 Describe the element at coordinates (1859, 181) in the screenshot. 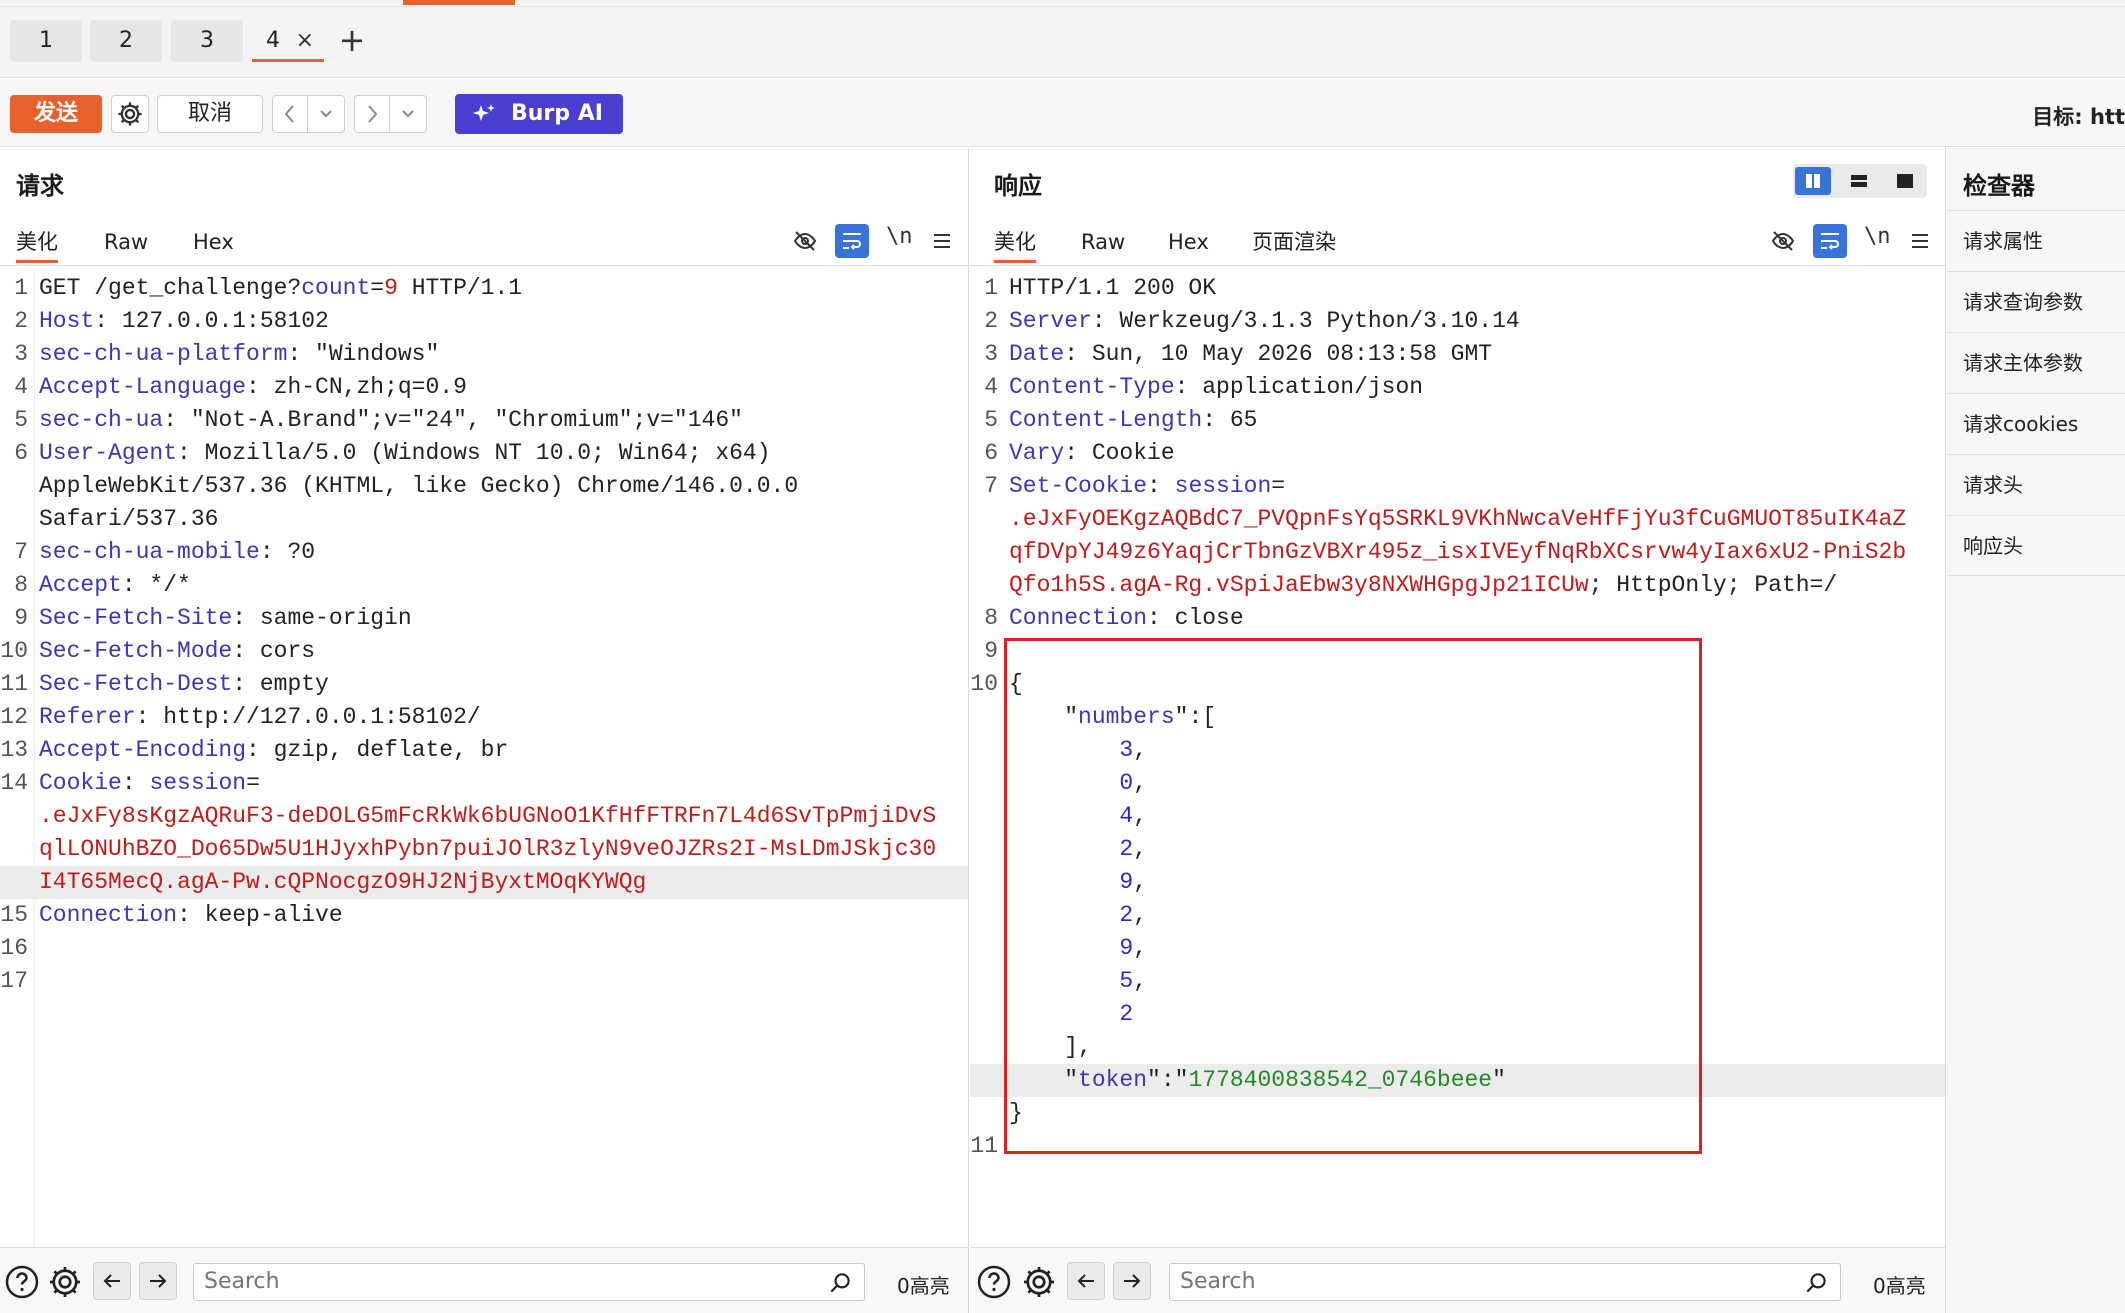

I see `split-rows-layout-icon` at that location.